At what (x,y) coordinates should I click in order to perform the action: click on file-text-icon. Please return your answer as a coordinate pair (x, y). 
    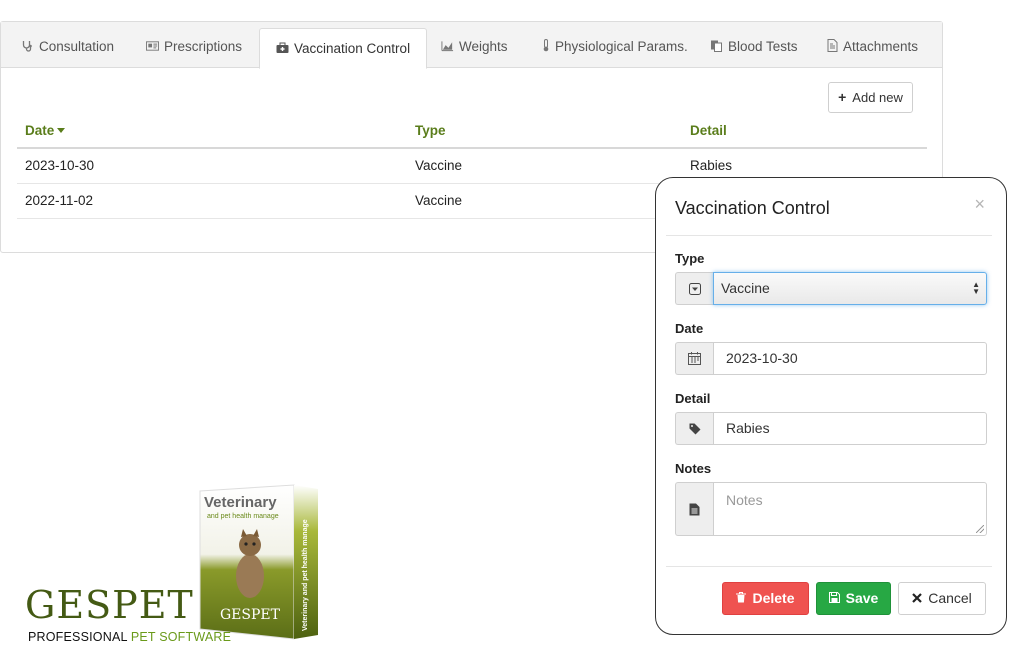
    Looking at the image, I should click on (694, 509).